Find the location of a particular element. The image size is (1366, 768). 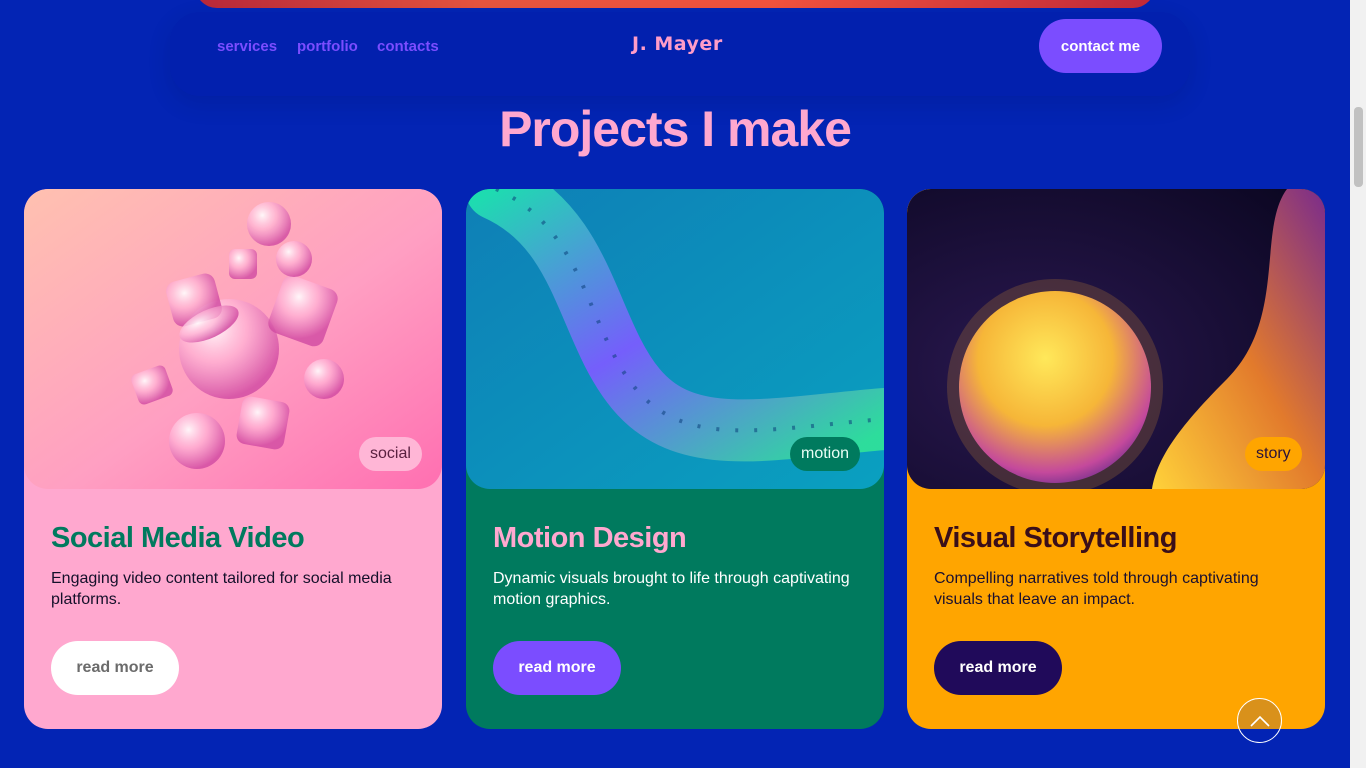

logo: J. Mayer is located at coordinates (677, 44).